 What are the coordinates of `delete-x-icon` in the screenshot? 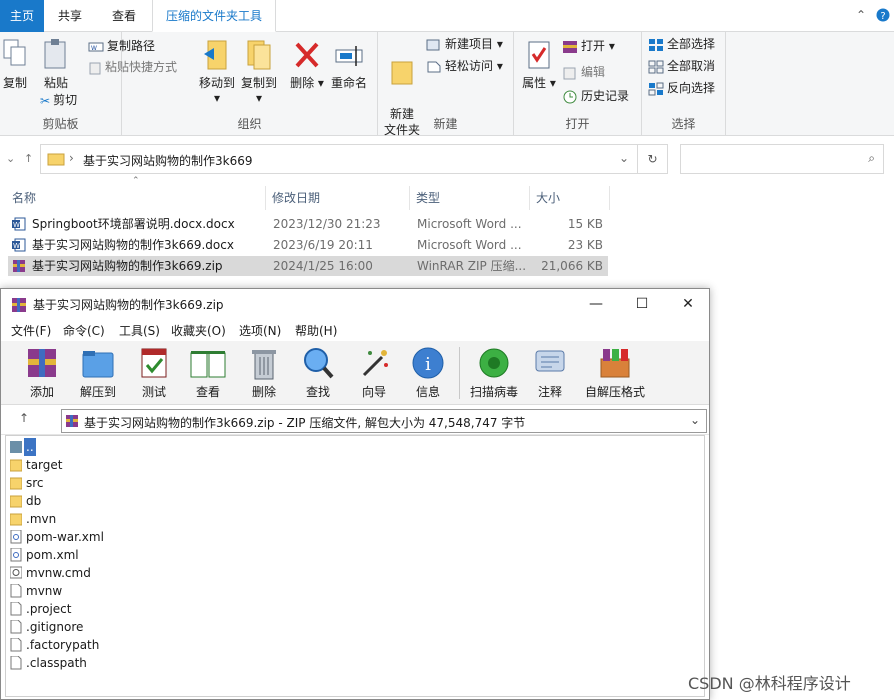 It's located at (307, 55).